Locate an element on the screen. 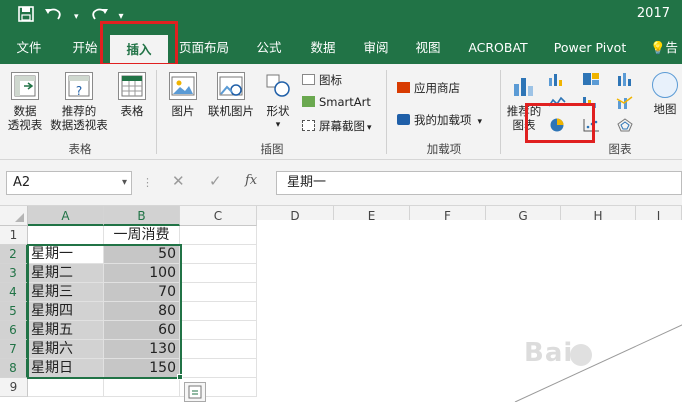  select-all-corner is located at coordinates (14, 216).